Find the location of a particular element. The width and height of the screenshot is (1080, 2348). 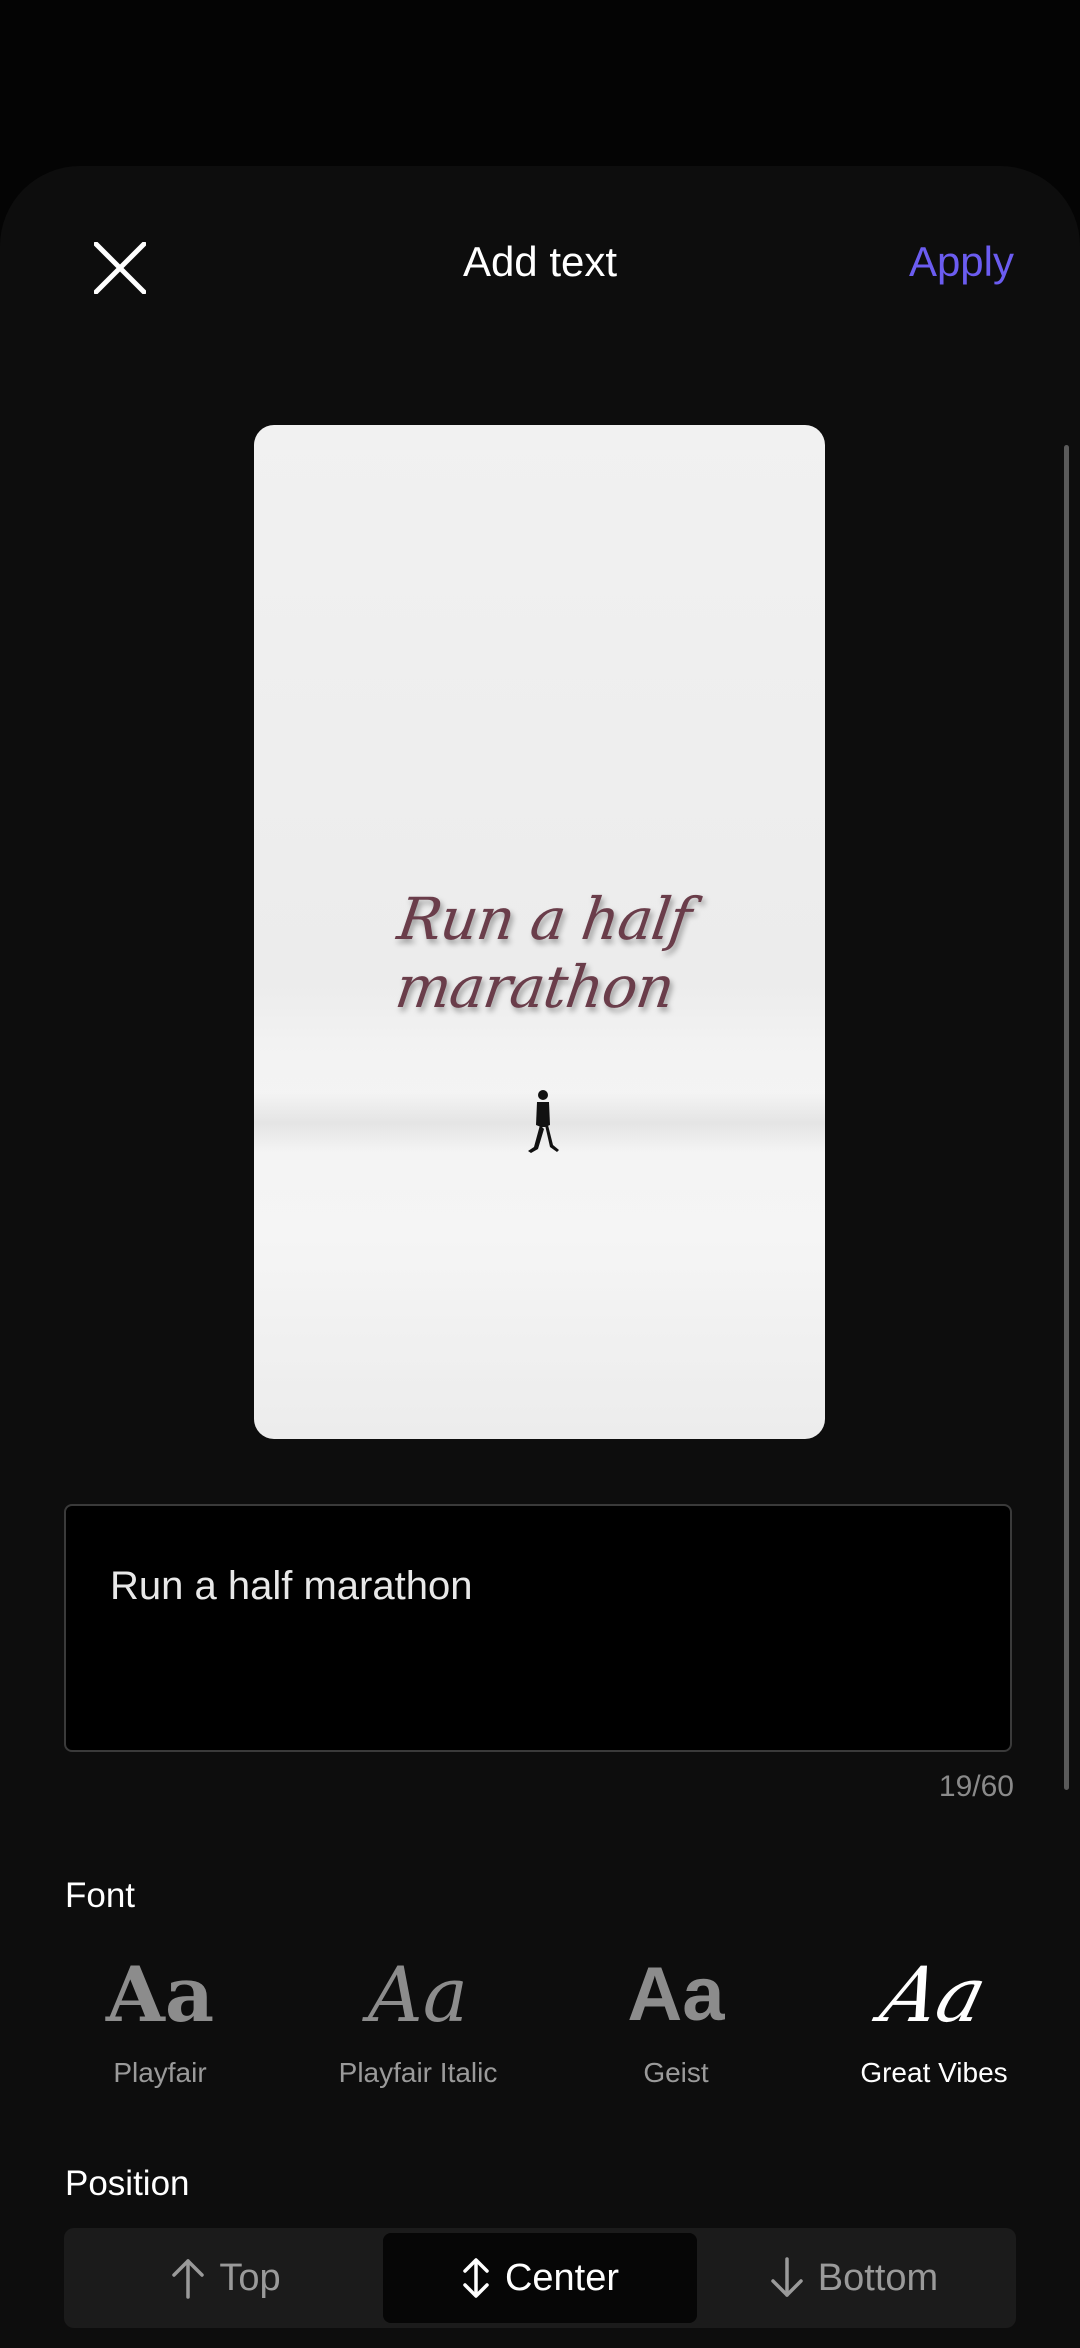

position-bottom-label: Bottom is located at coordinates (878, 2277).